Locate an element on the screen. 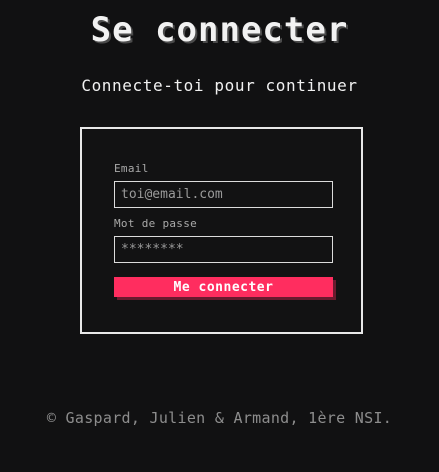 This screenshot has width=439, height=472. password-field is located at coordinates (223, 249).